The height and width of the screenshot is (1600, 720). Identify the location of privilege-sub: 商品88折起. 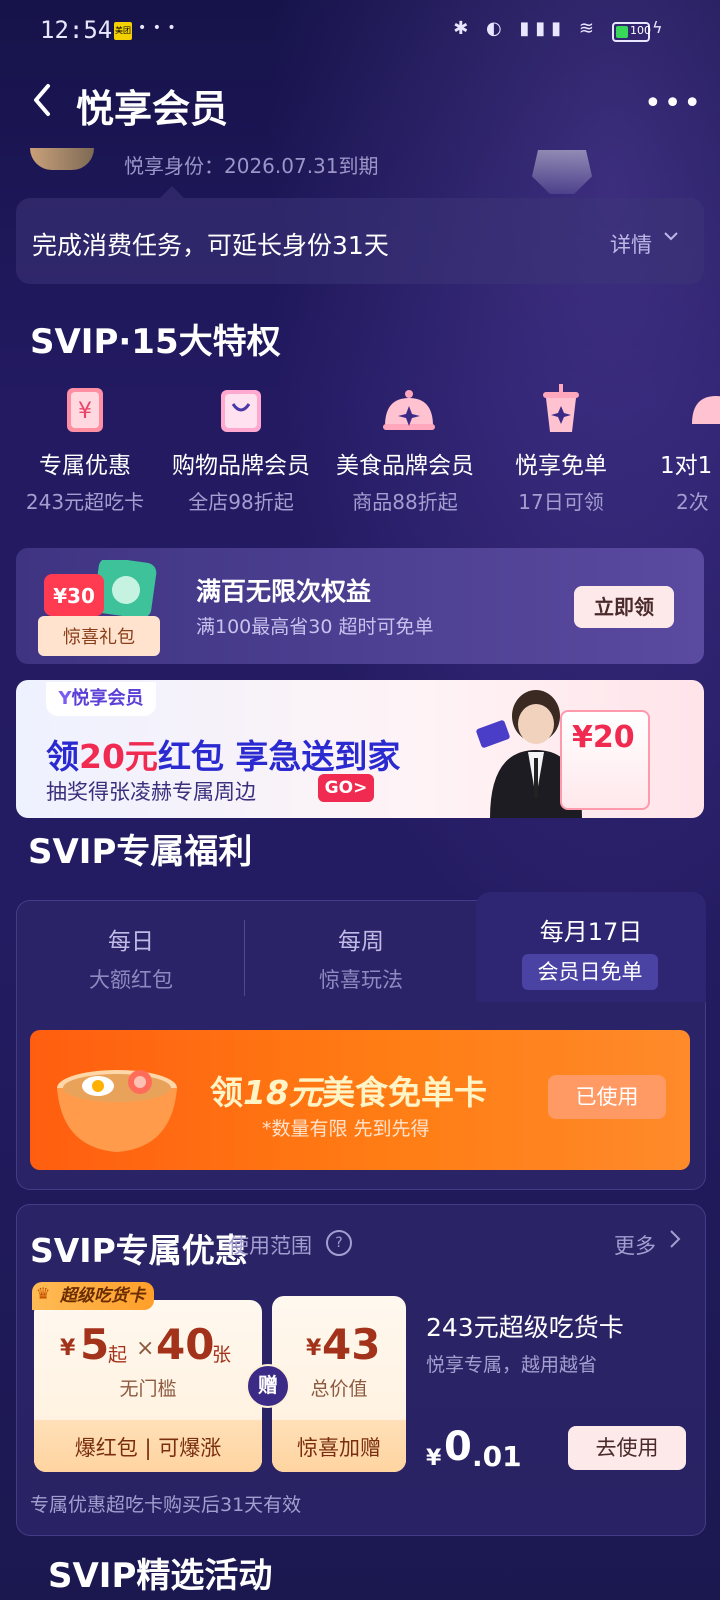
(405, 502).